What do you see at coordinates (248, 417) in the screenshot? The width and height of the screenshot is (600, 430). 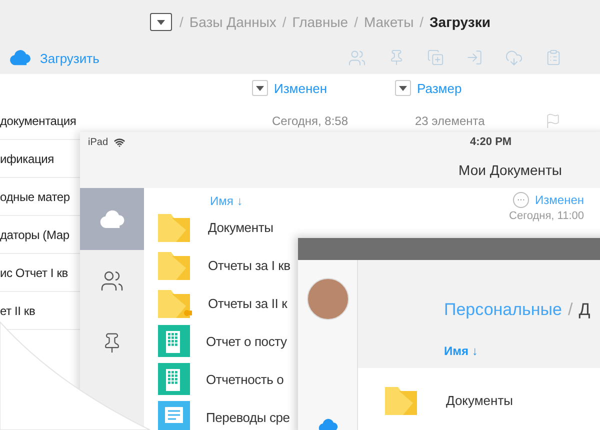 I see `file-name: Переводы сре` at bounding box center [248, 417].